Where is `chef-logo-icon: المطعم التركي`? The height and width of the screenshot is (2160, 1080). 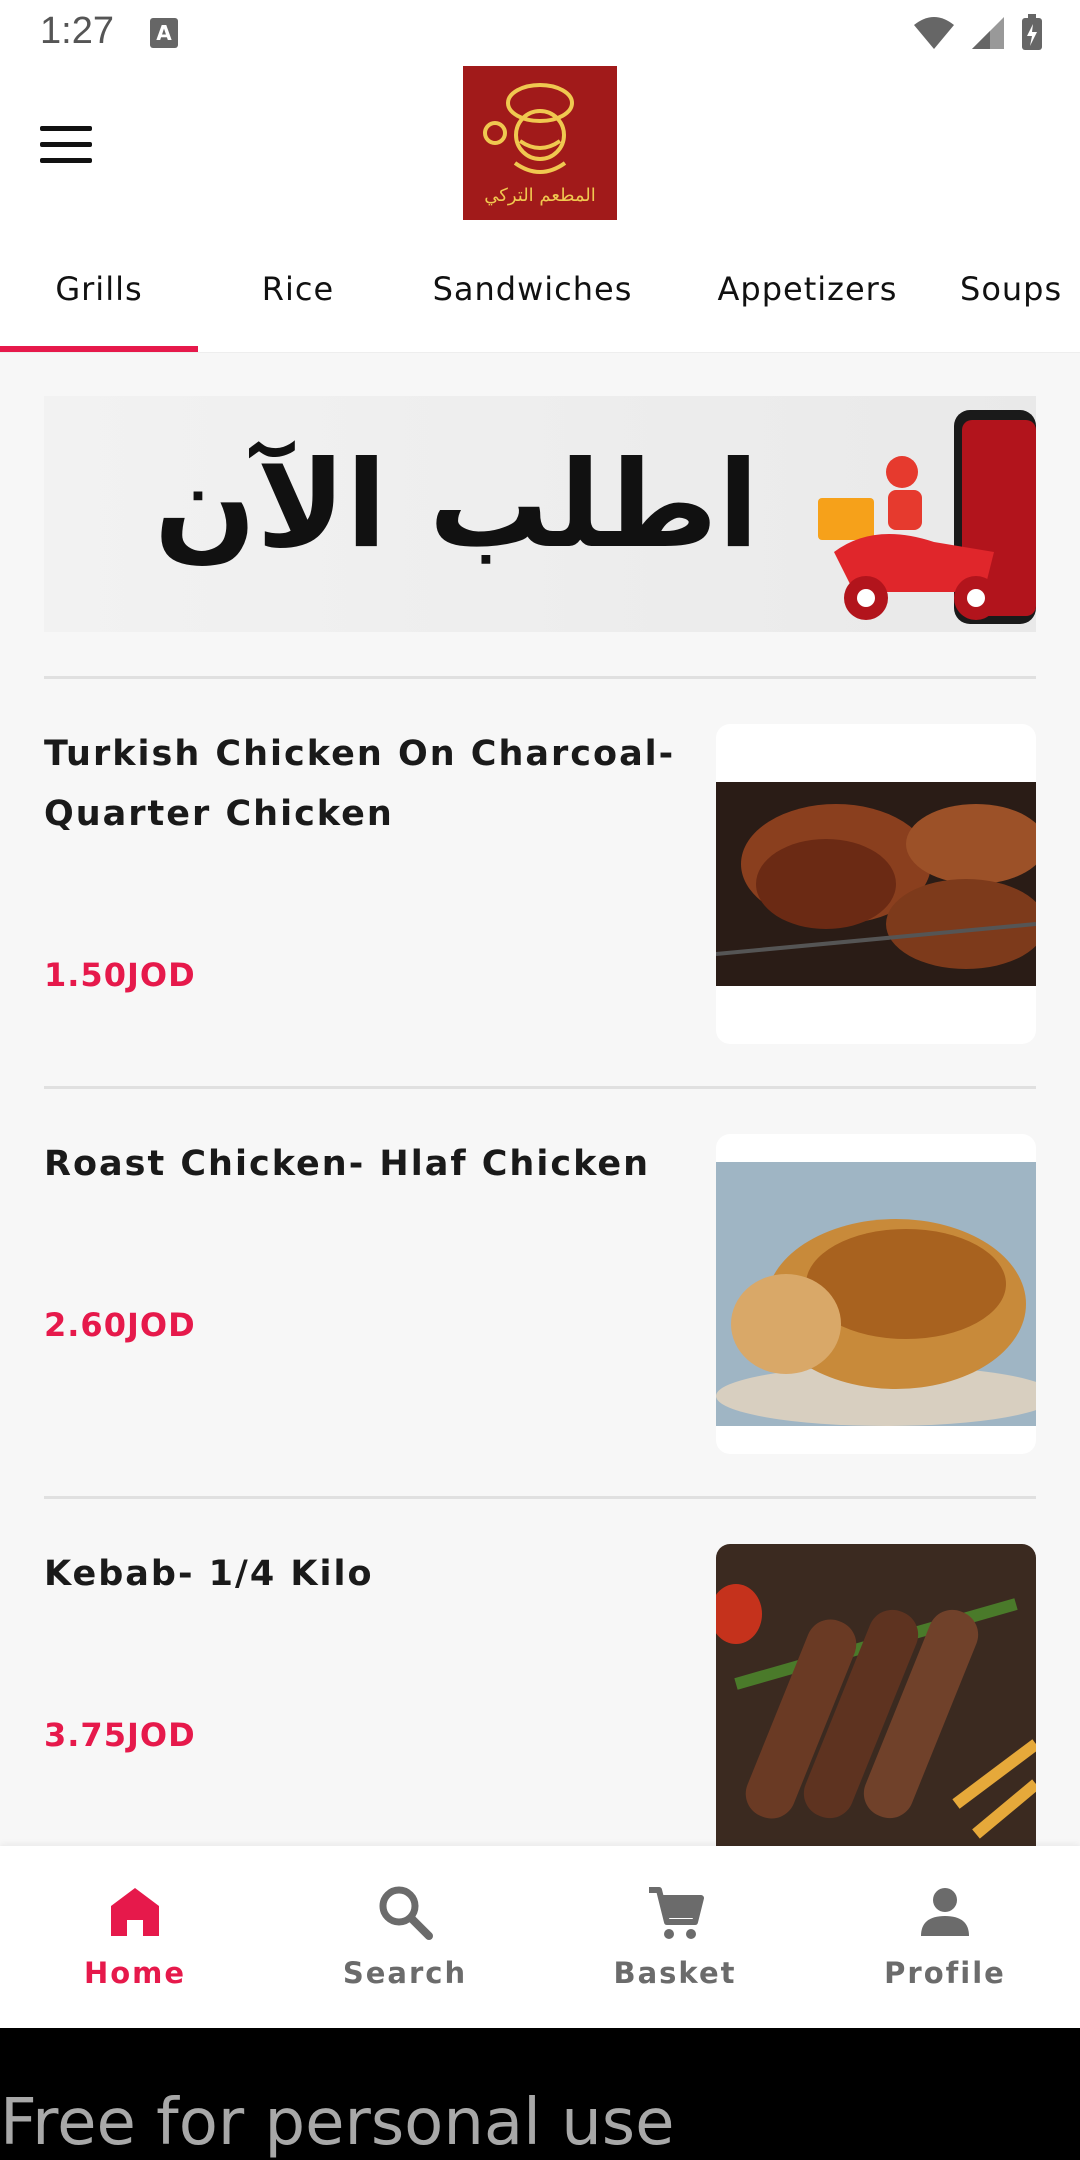 chef-logo-icon: المطعم التركي is located at coordinates (539, 144).